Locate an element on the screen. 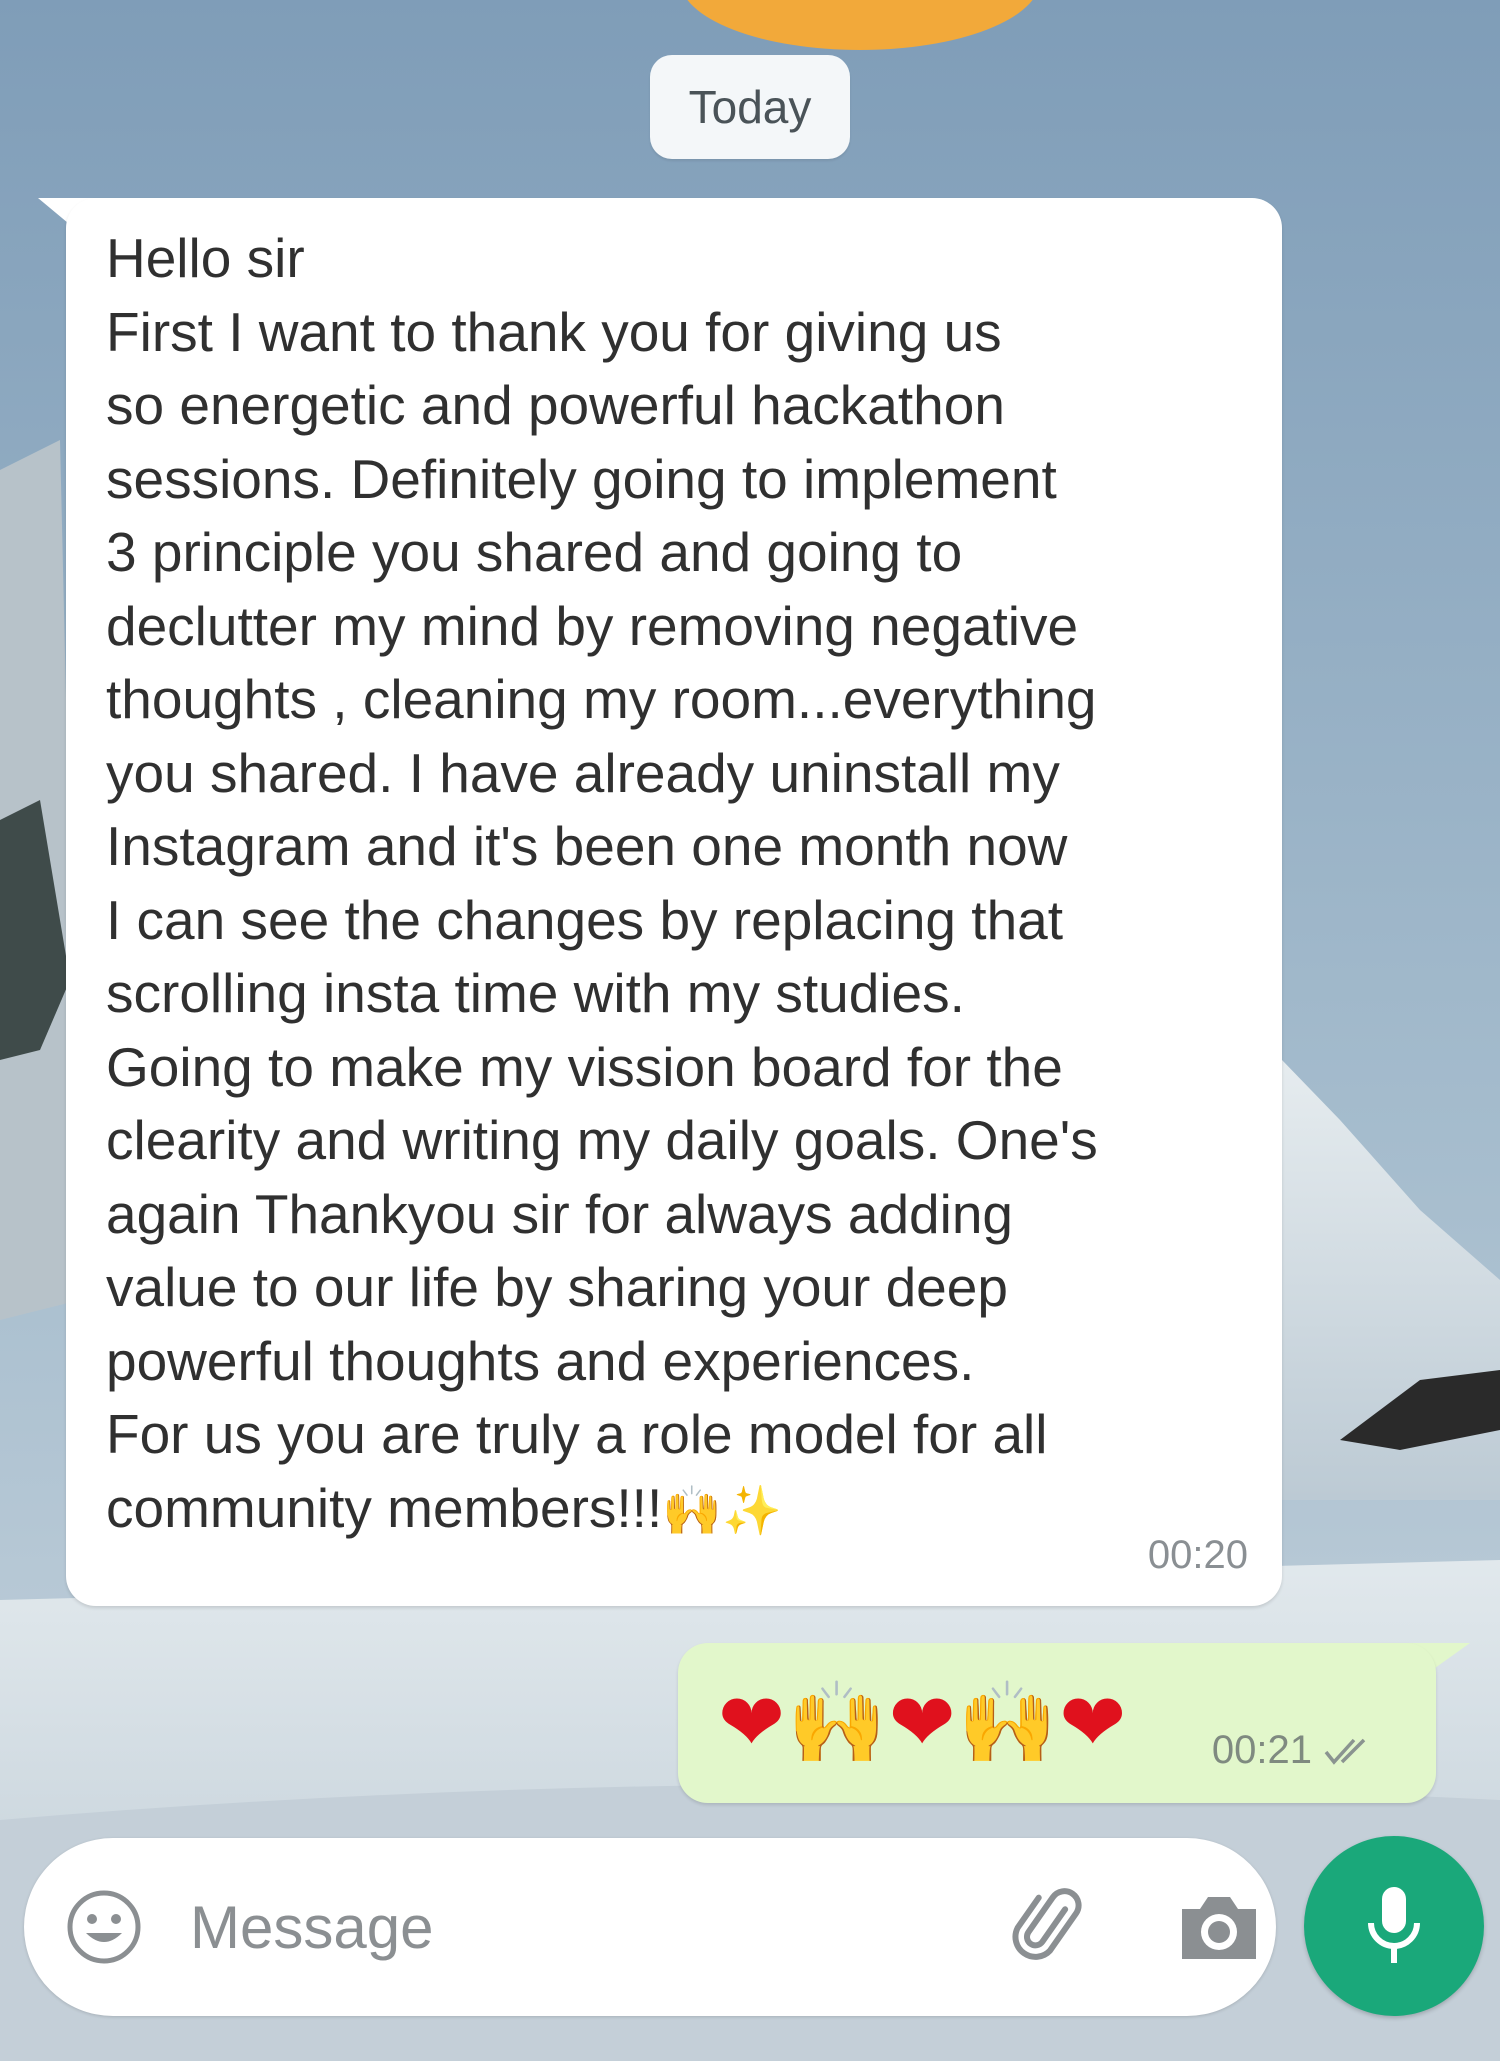 The width and height of the screenshot is (1500, 2061). smiley-icon is located at coordinates (104, 1927).